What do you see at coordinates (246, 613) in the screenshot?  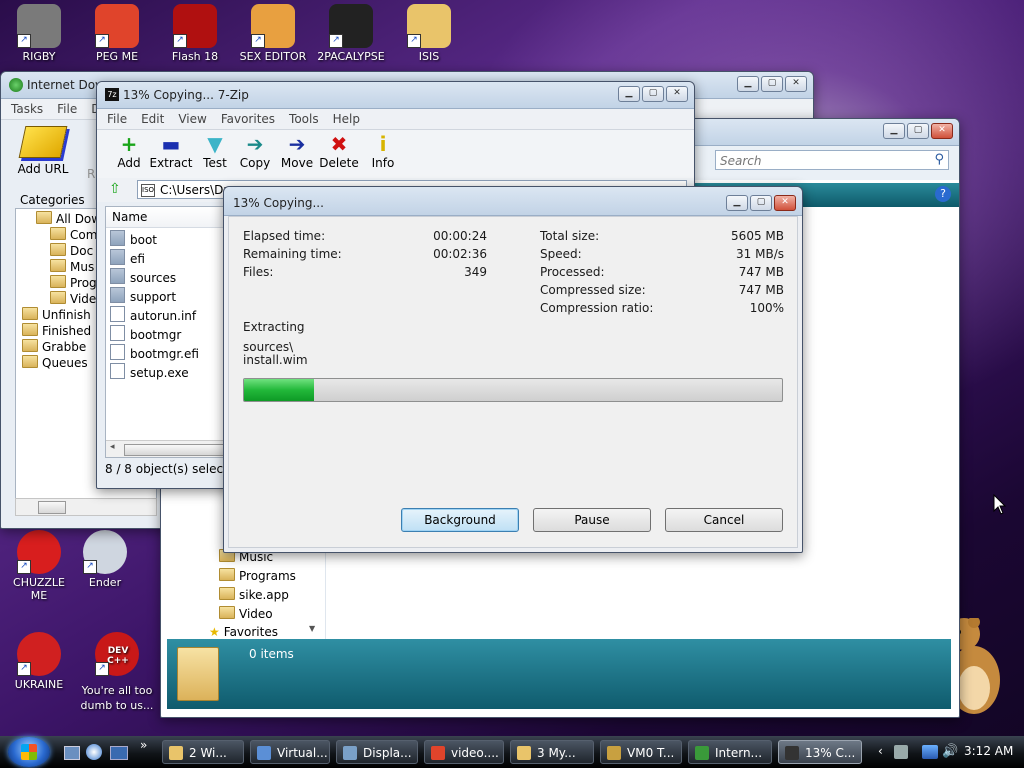 I see `nav-folder-item: Video` at bounding box center [246, 613].